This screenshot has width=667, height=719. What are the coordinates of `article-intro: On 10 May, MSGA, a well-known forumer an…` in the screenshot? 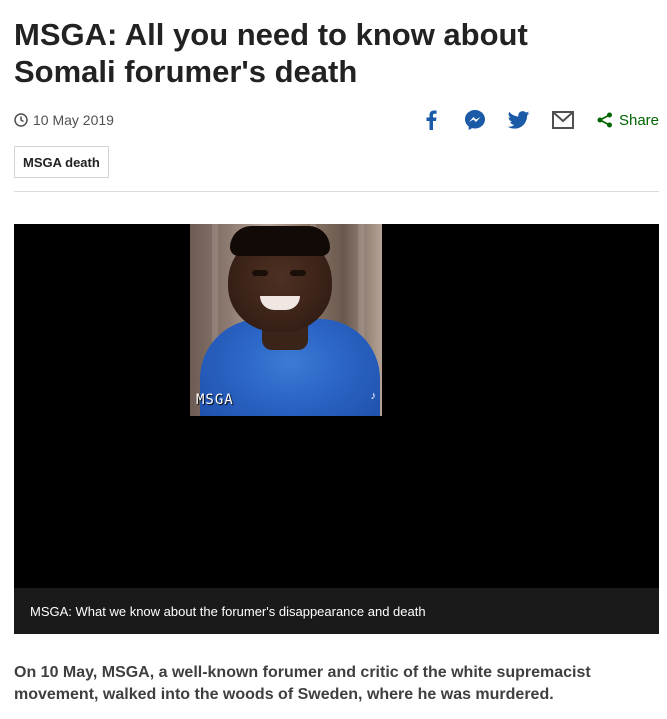 It's located at (302, 683).